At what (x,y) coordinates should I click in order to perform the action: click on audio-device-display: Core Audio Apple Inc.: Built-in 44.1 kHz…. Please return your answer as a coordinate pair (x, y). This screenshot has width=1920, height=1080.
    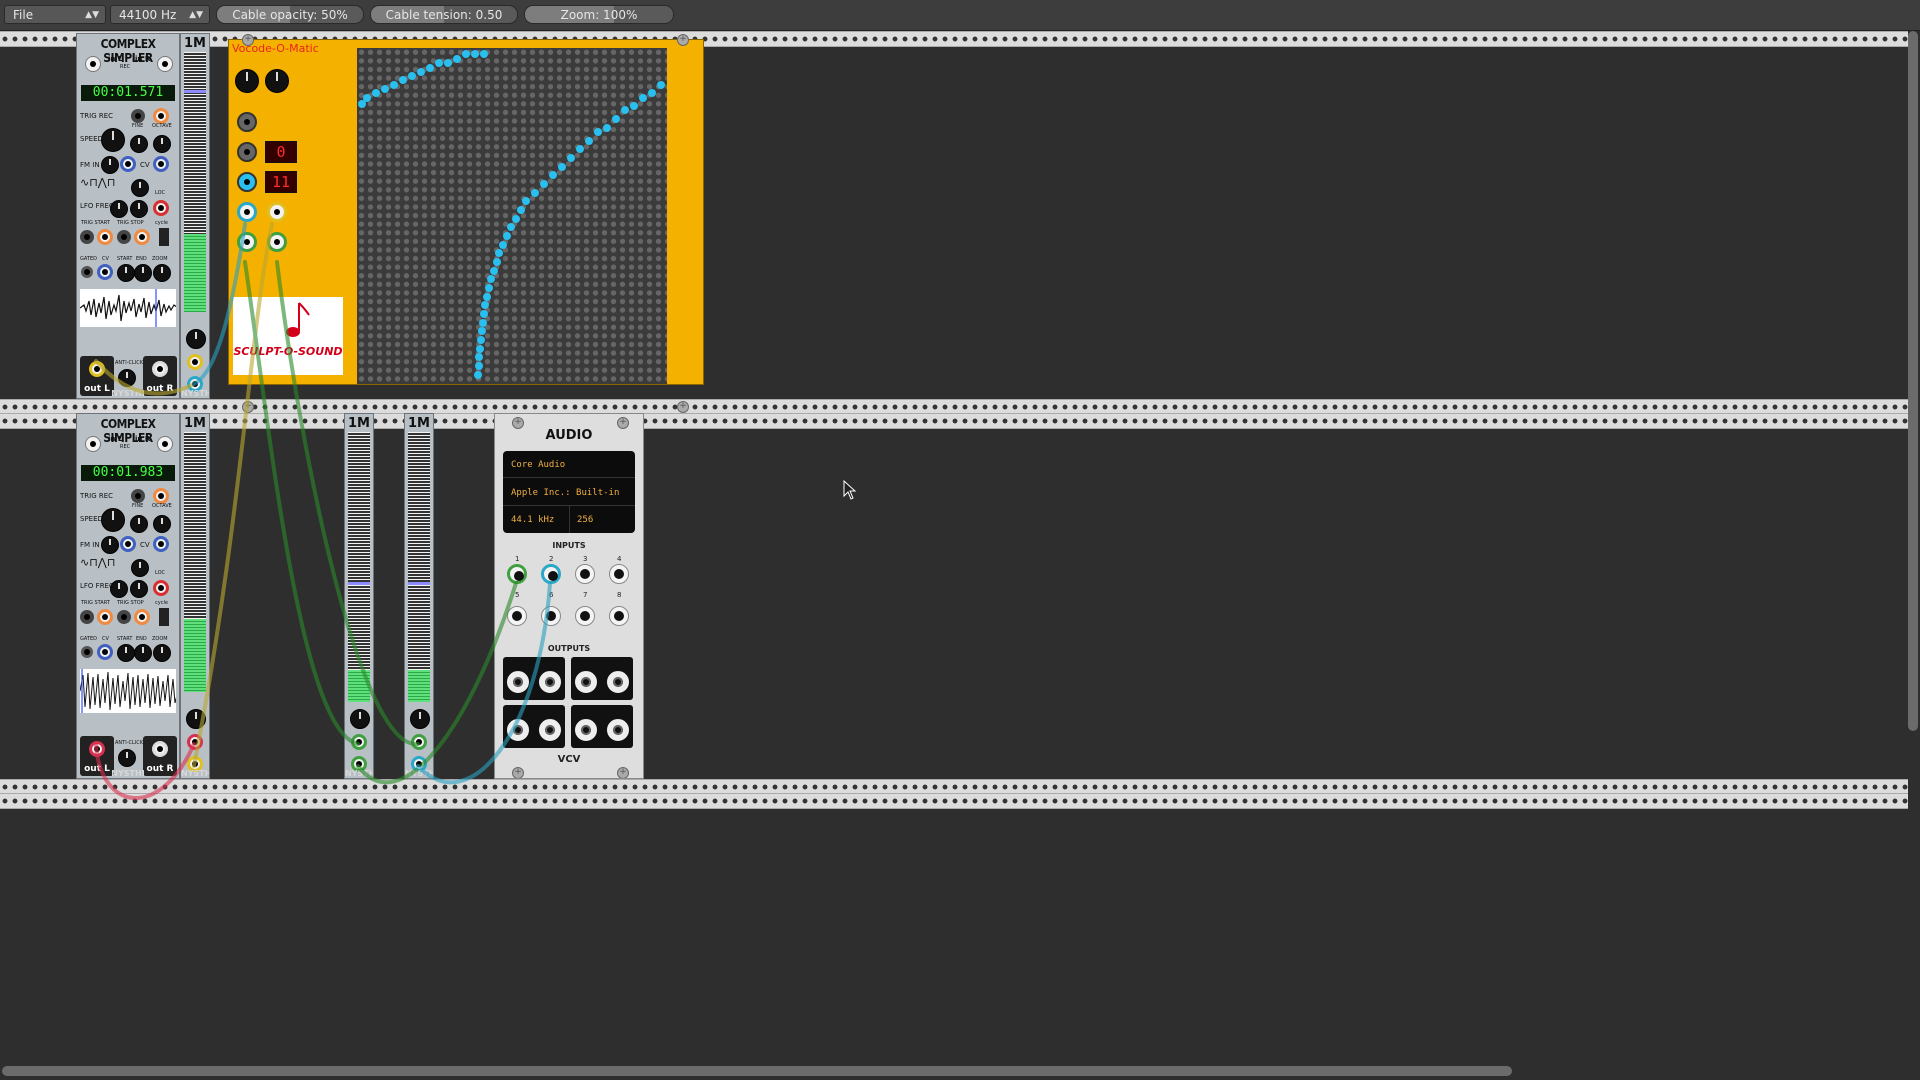
    Looking at the image, I should click on (569, 492).